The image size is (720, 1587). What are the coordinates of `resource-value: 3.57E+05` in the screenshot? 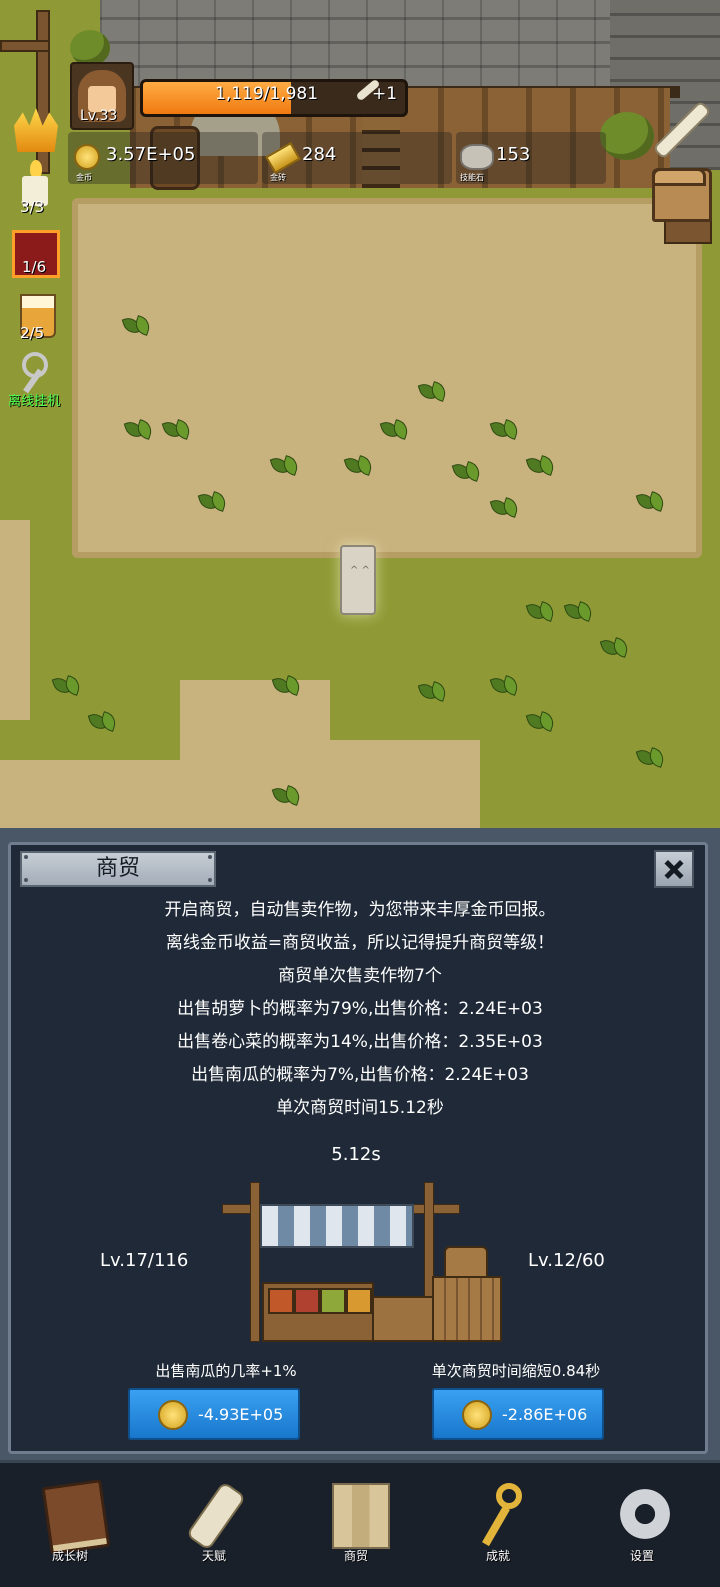 It's located at (151, 154).